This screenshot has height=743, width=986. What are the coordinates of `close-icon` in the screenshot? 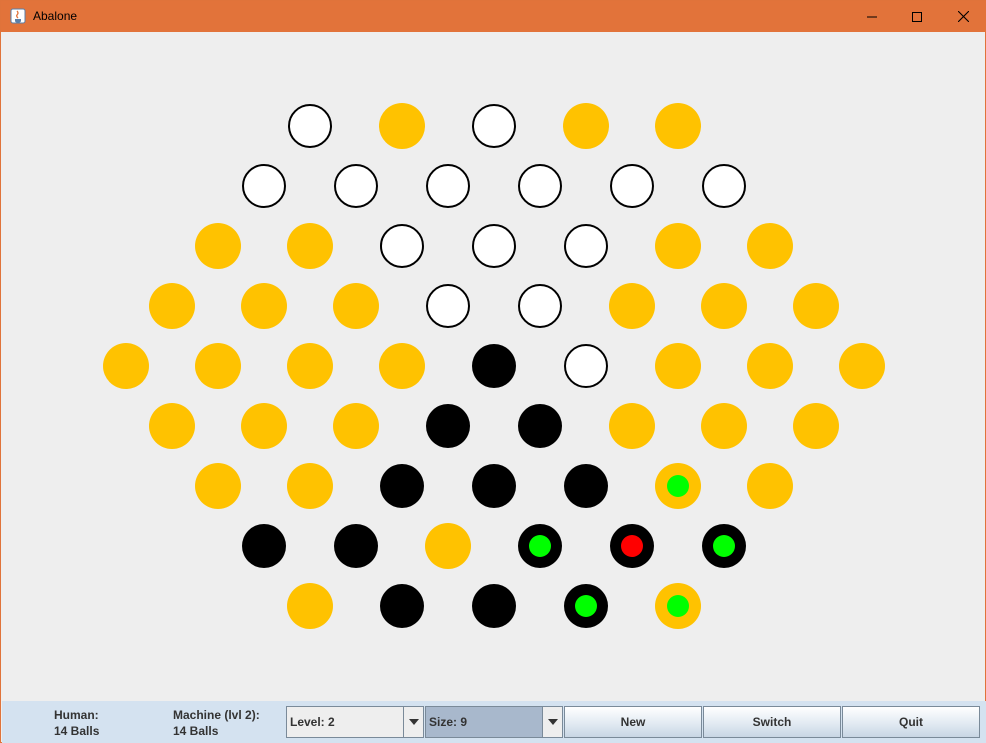 It's located at (963, 16).